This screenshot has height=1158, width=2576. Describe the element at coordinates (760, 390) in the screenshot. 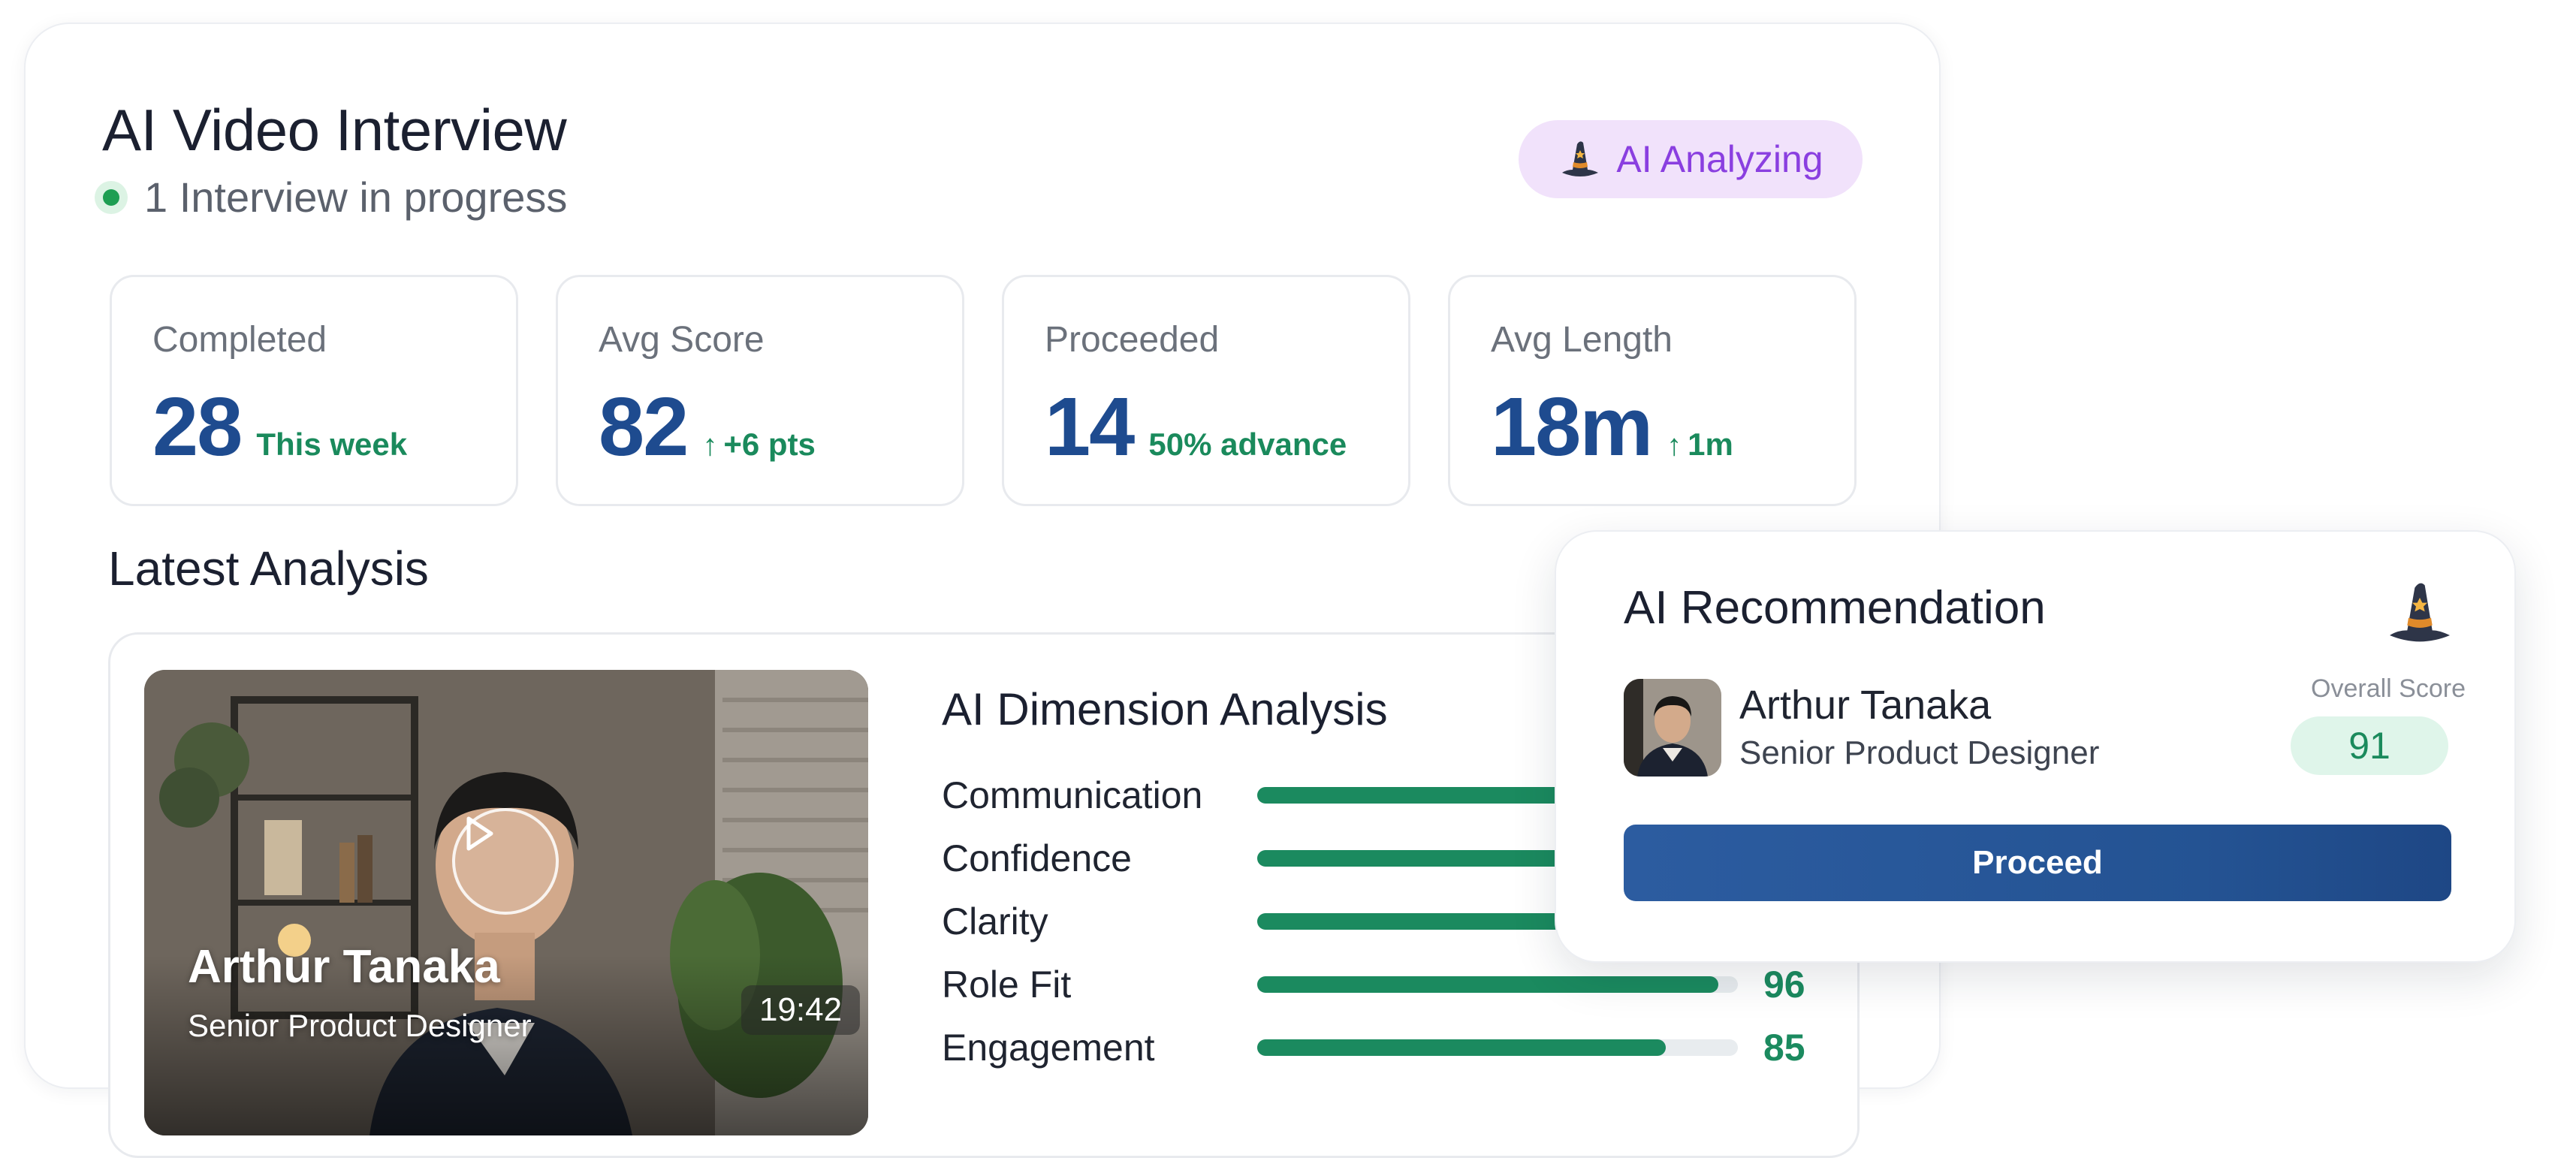

I see `stat-card-avg-score: Avg Score 82 ↑ +6 pts` at that location.